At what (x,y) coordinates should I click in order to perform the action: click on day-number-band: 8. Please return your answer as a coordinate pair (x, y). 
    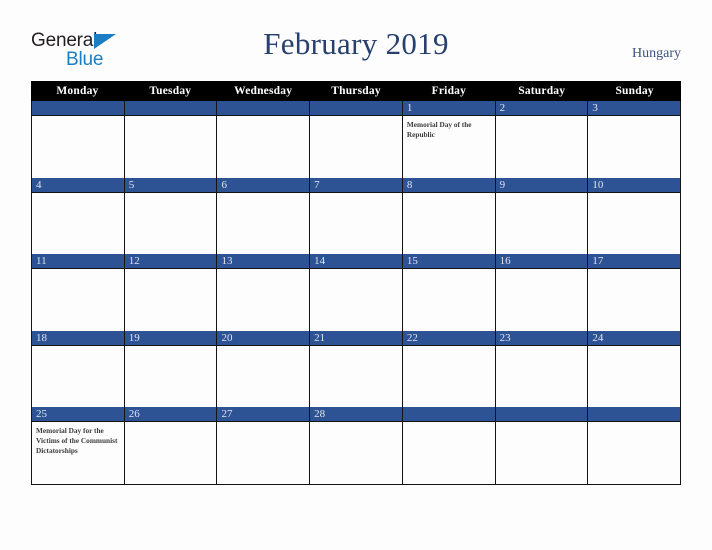
    Looking at the image, I should click on (448, 185).